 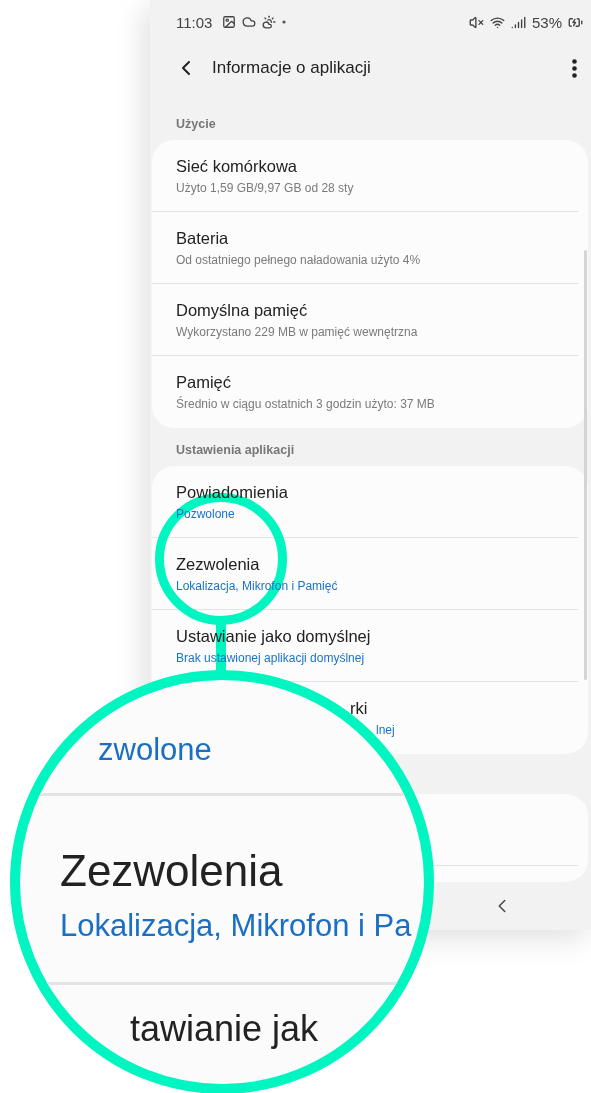 What do you see at coordinates (497, 22) in the screenshot?
I see `wifi-icon` at bounding box center [497, 22].